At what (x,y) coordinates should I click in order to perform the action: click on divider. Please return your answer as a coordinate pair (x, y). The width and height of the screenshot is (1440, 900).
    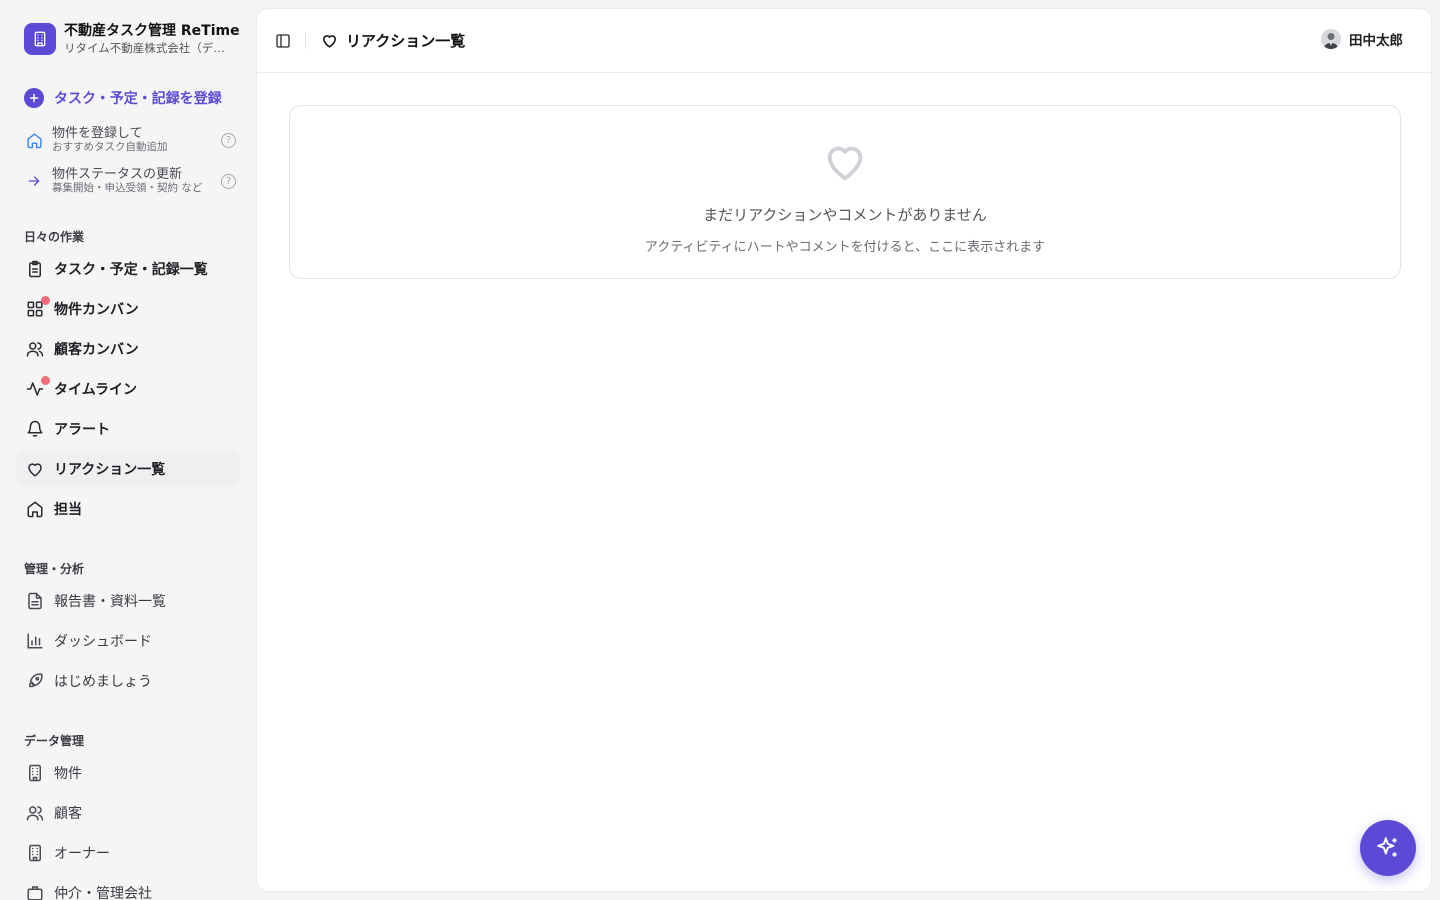
    Looking at the image, I should click on (305, 41).